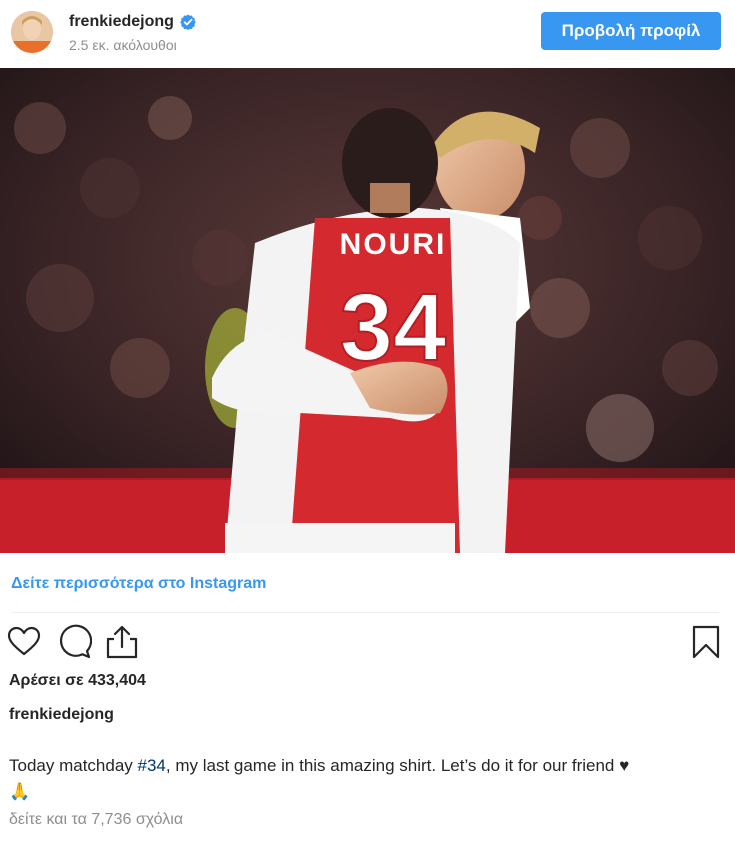 Image resolution: width=735 pixels, height=846 pixels. Describe the element at coordinates (122, 642) in the screenshot. I see `share-icon` at that location.